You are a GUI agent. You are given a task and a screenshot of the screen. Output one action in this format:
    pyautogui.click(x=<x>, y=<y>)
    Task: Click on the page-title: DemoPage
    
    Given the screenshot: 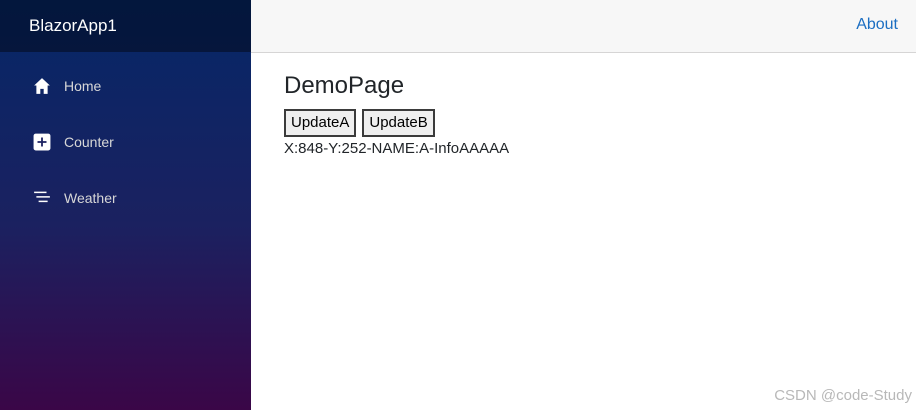 What is the action you would take?
    pyautogui.click(x=344, y=85)
    